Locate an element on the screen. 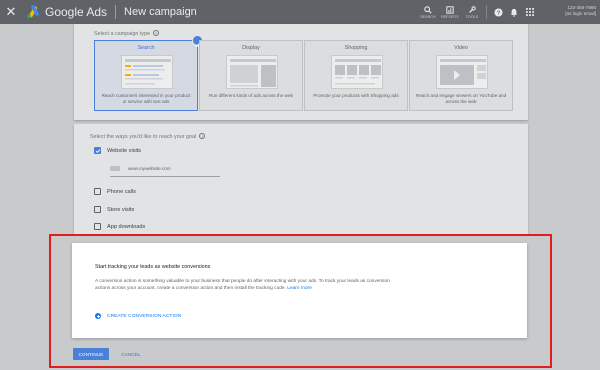 The width and height of the screenshot is (600, 370). apps-grid-icon is located at coordinates (530, 12).